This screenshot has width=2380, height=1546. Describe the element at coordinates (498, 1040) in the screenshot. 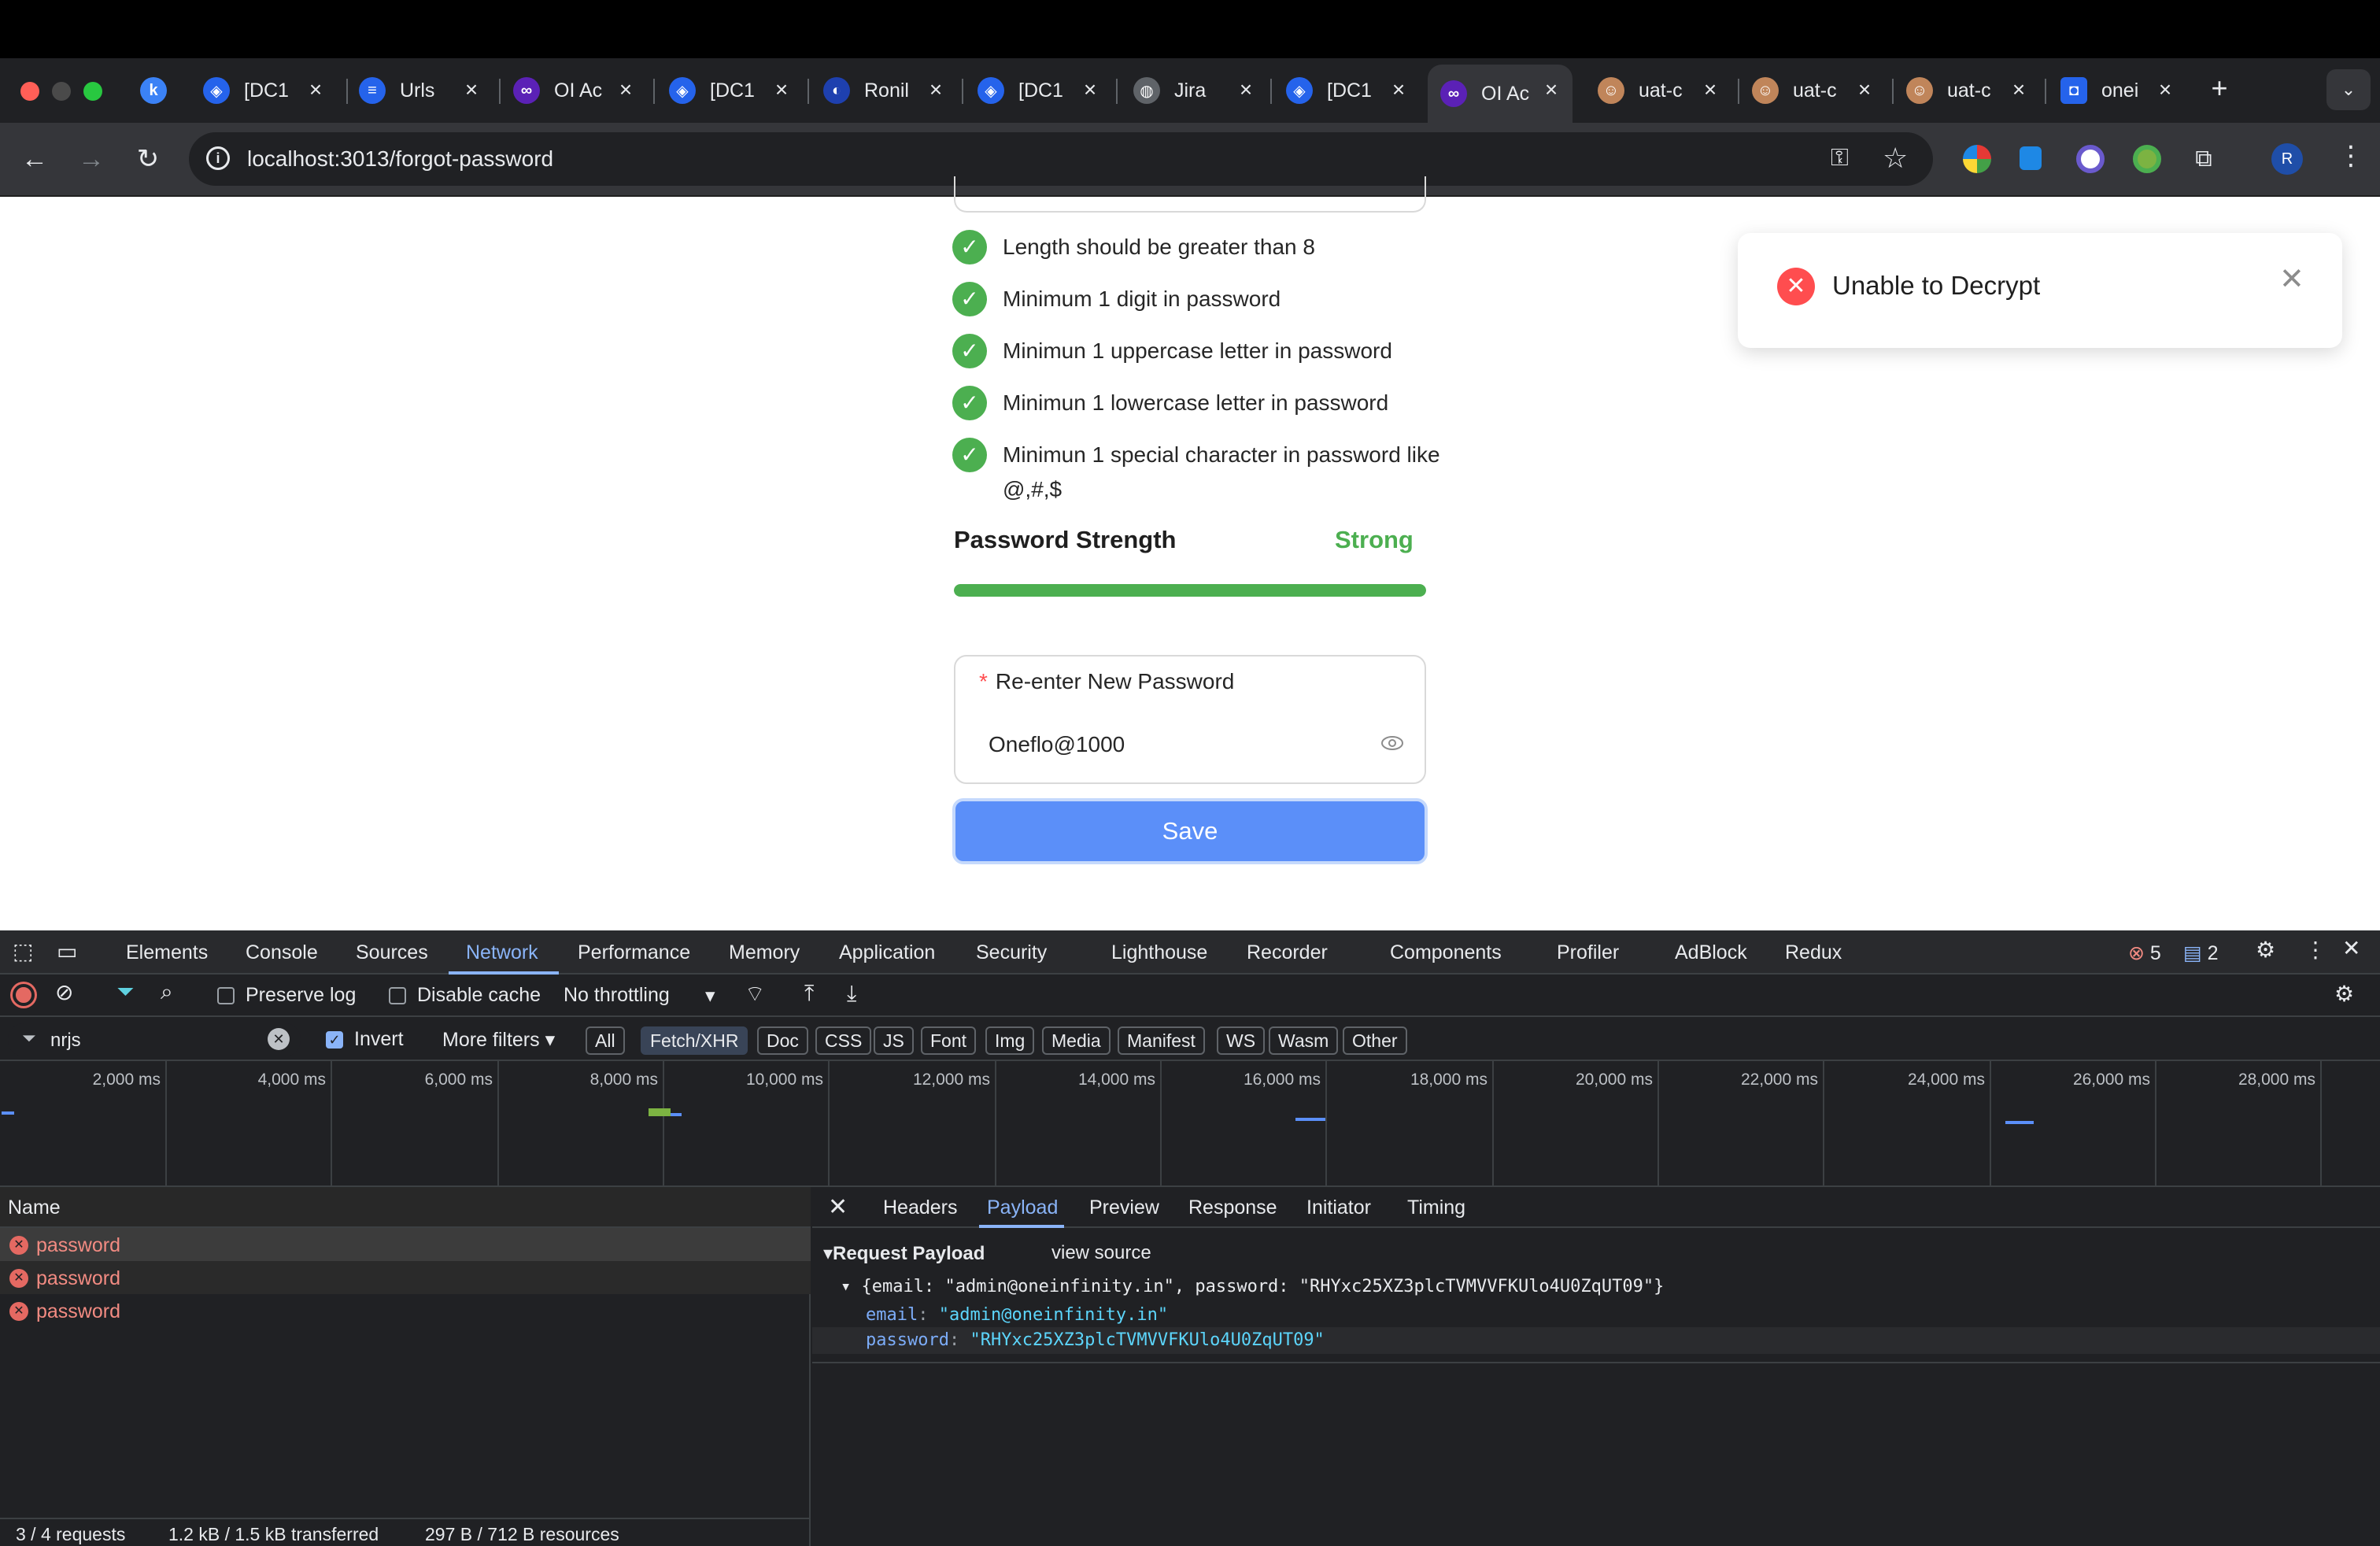

I see `more-filters-dropdown: More filters ▾` at that location.